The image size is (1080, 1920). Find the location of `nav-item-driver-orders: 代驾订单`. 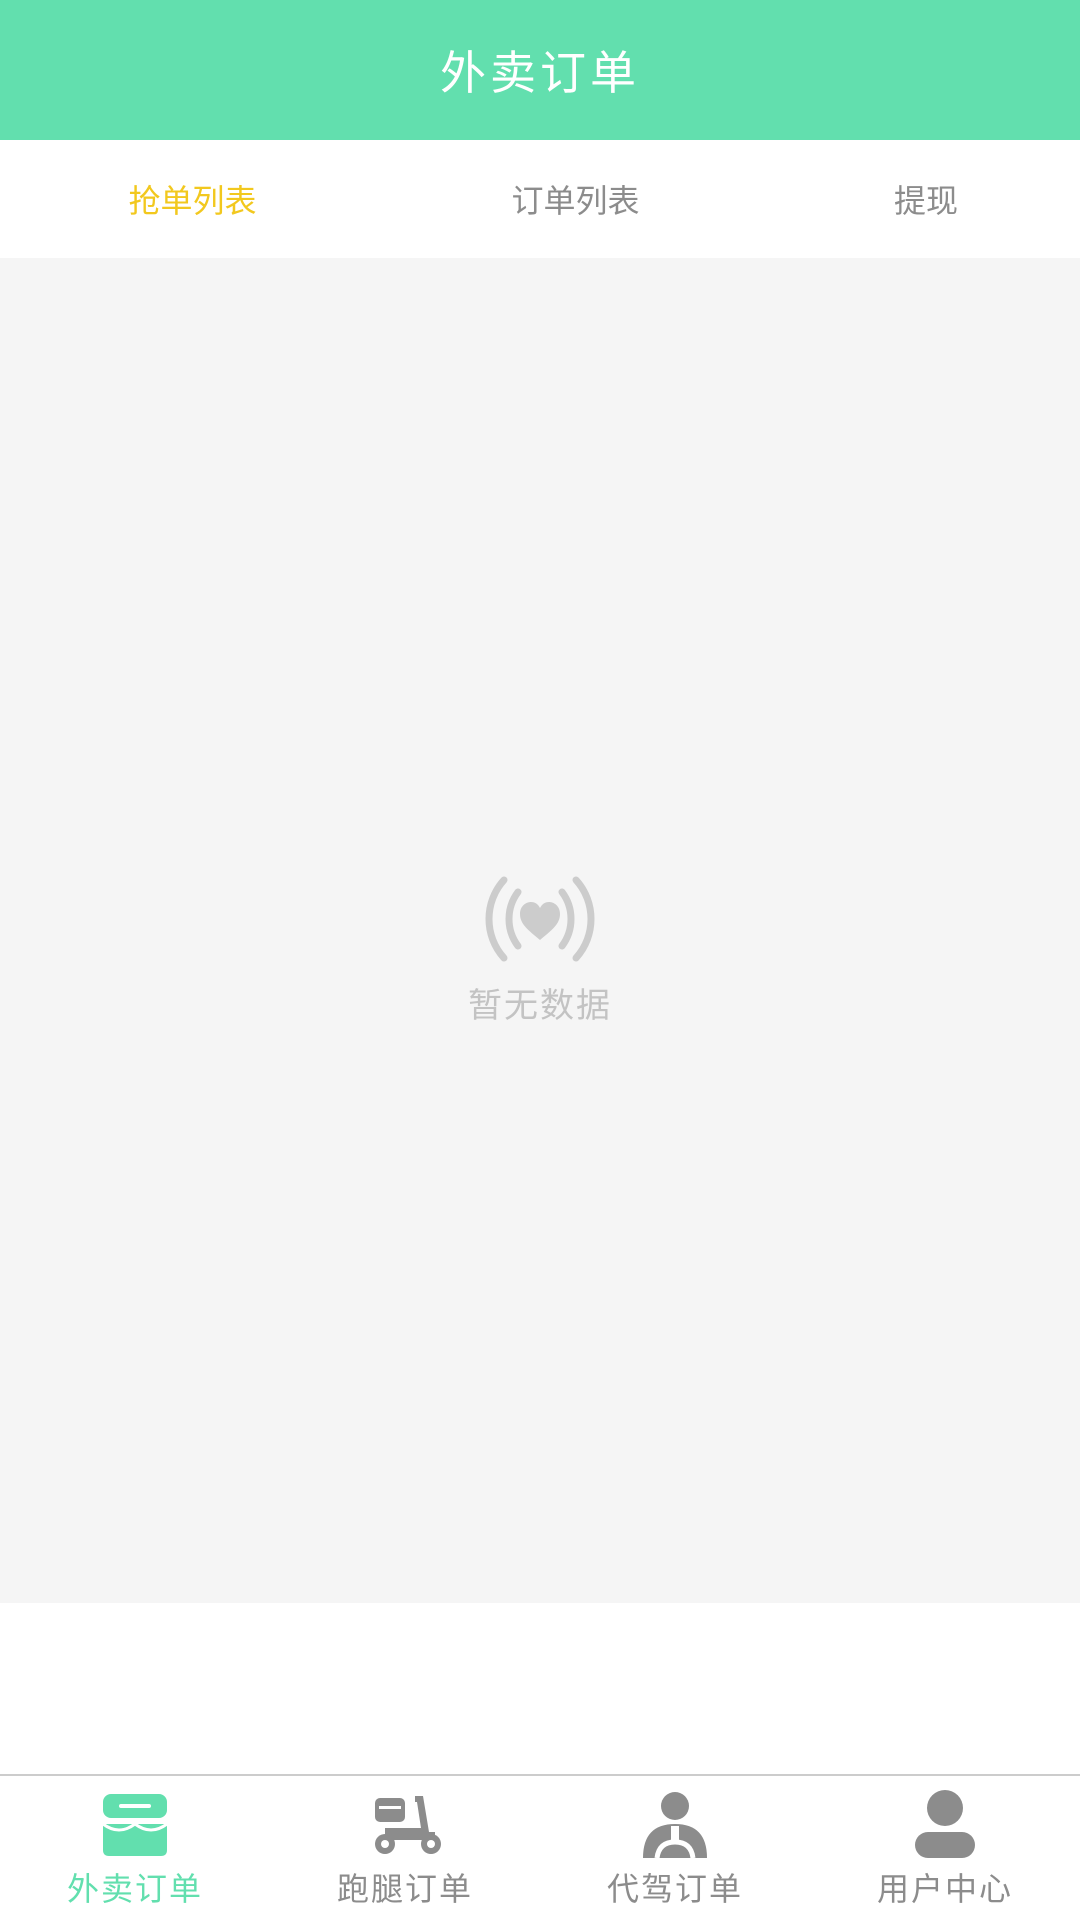

nav-item-driver-orders: 代驾订单 is located at coordinates (675, 1848).